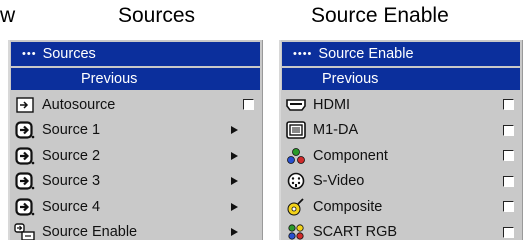 This screenshot has height=240, width=523. I want to click on scart-rgb-checkbox, so click(508, 232).